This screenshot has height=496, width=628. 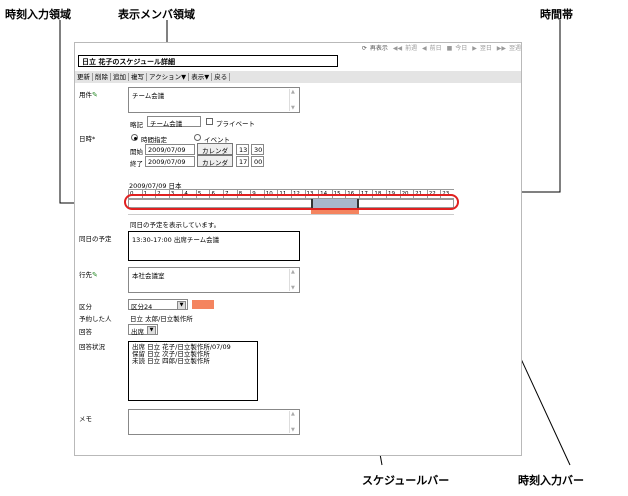 I want to click on start-hour-input: 13, so click(x=242, y=149).